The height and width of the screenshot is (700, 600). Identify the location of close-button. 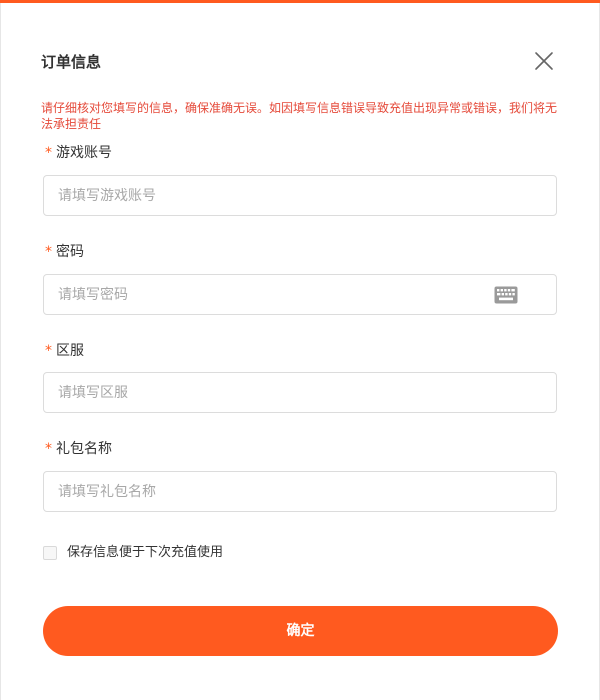
(544, 61).